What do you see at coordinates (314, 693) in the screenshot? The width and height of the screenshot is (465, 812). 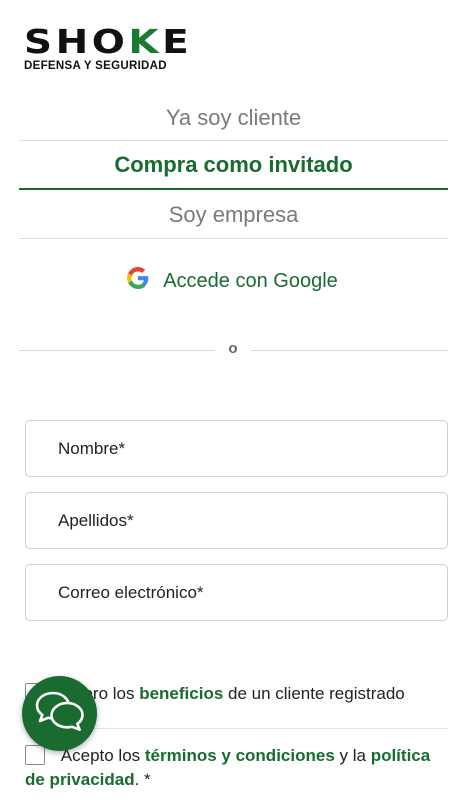 I see `benefits-text-post: de un cliente registrado` at bounding box center [314, 693].